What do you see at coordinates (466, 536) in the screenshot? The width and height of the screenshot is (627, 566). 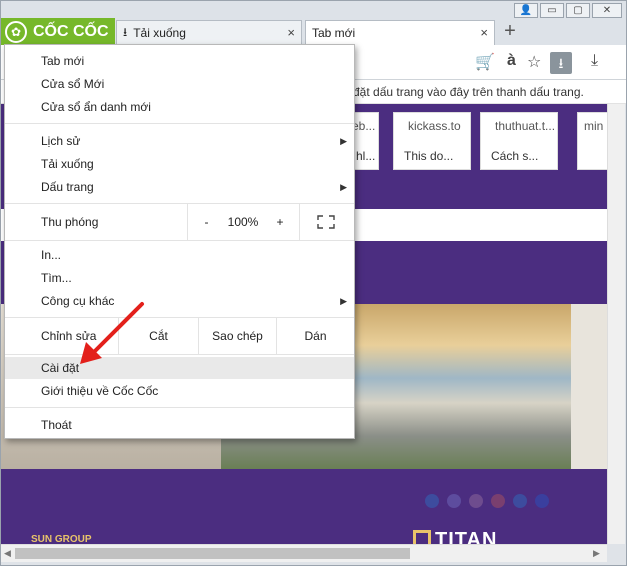 I see `sponsor-name: TITAN` at bounding box center [466, 536].